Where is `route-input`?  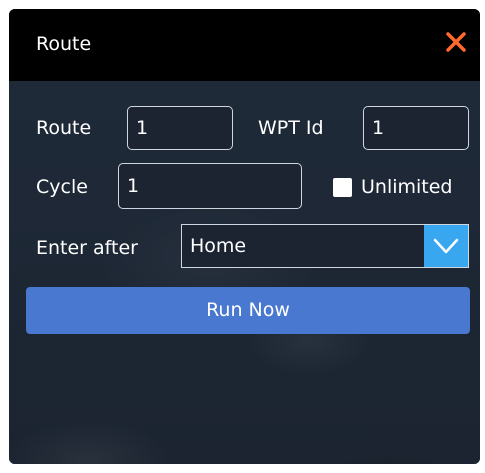 route-input is located at coordinates (180, 128).